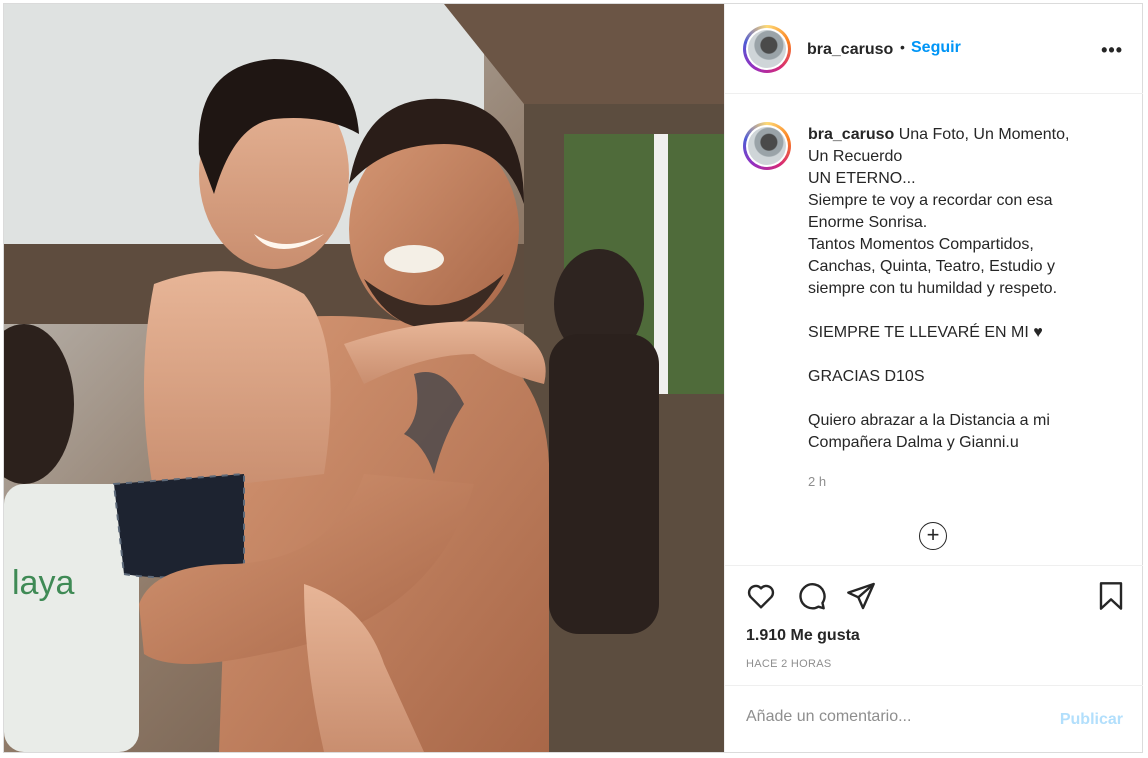  What do you see at coordinates (803, 636) in the screenshot?
I see `likes-count: 1.910 Me gusta` at bounding box center [803, 636].